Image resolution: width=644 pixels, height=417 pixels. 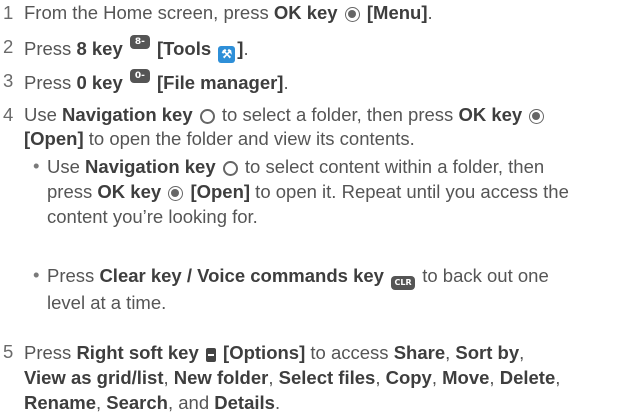 I want to click on step-text: Press 8 key 8-tuv [Tools ⚒]., so click(x=136, y=49).